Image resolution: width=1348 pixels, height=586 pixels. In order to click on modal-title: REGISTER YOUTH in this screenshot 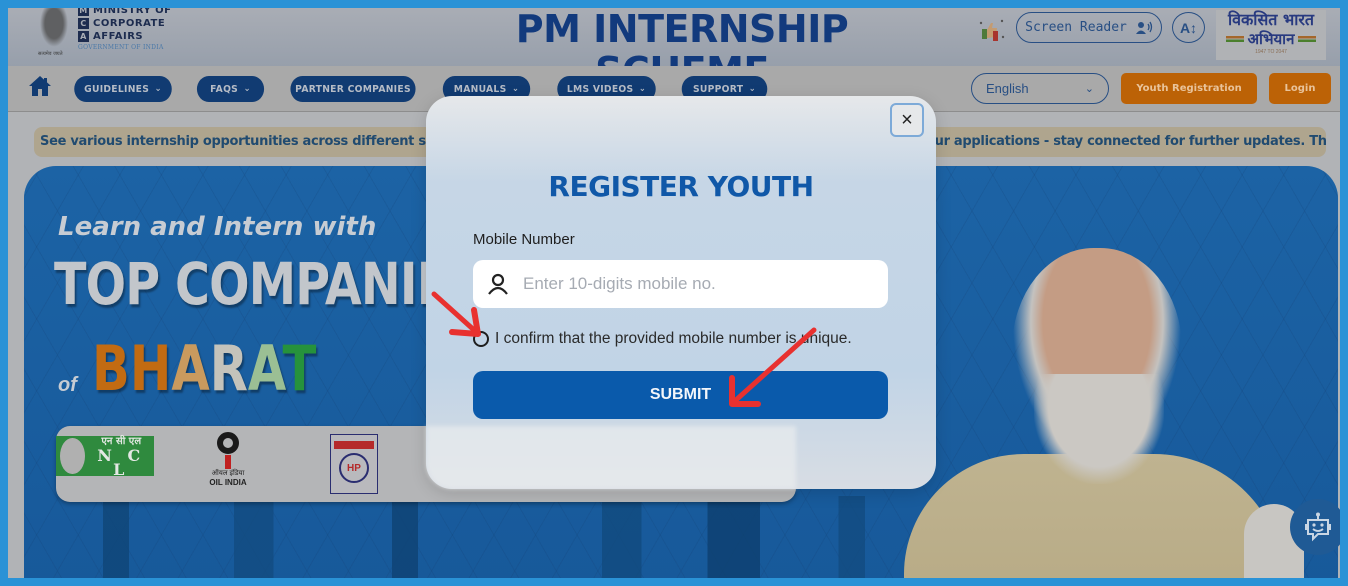, I will do `click(681, 186)`.